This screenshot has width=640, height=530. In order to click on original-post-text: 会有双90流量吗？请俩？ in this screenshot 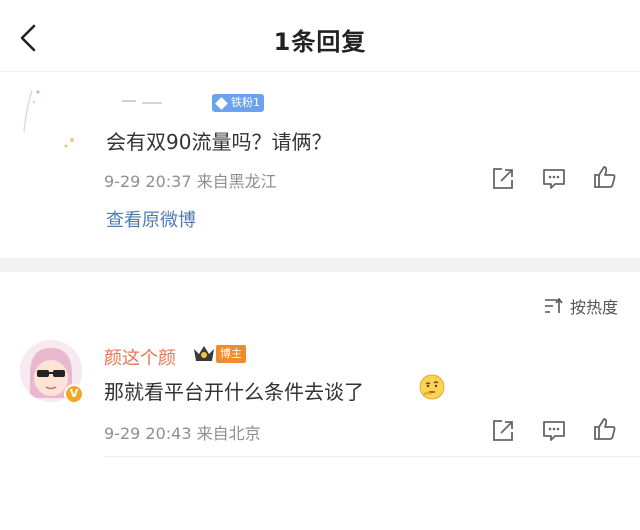, I will do `click(219, 142)`.